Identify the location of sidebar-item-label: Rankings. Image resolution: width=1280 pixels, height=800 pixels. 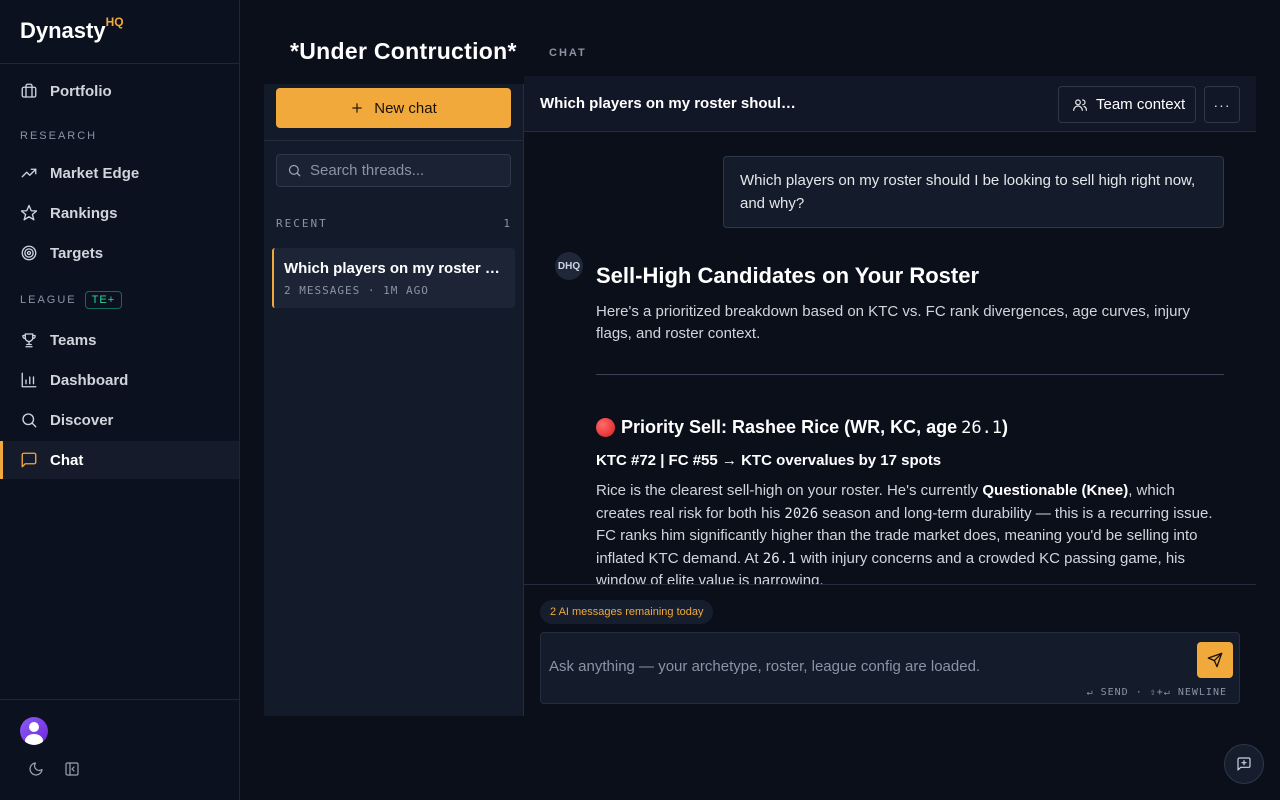
(84, 213).